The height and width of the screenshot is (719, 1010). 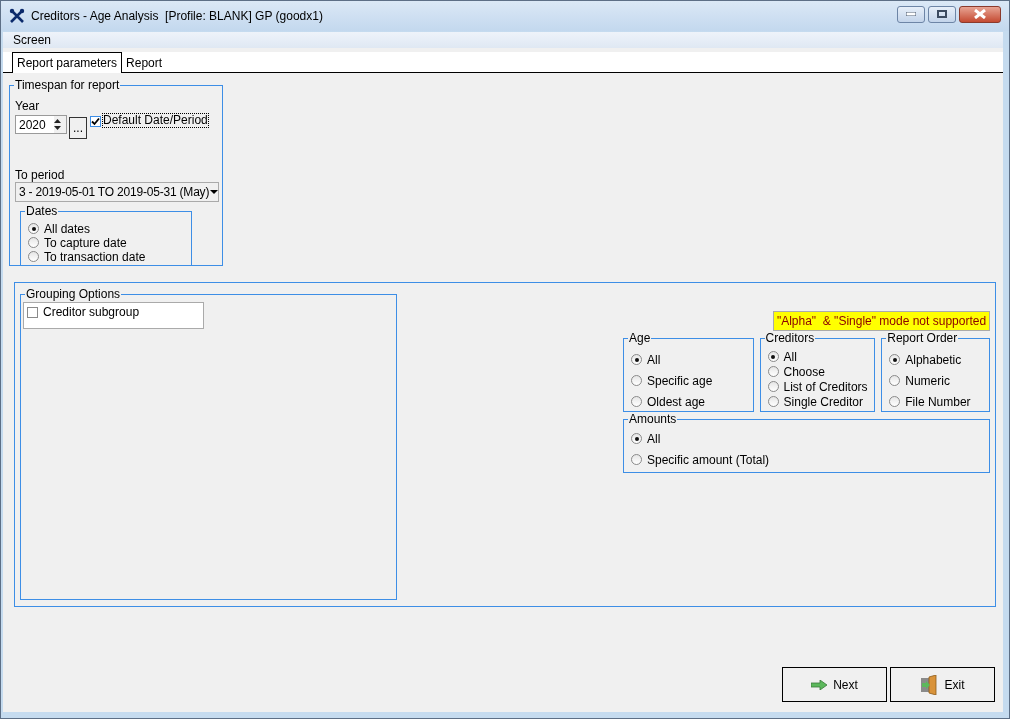 I want to click on period-dropdown: 3 - 2019-05-01 TO 2019-05-31 (May), so click(x=117, y=192).